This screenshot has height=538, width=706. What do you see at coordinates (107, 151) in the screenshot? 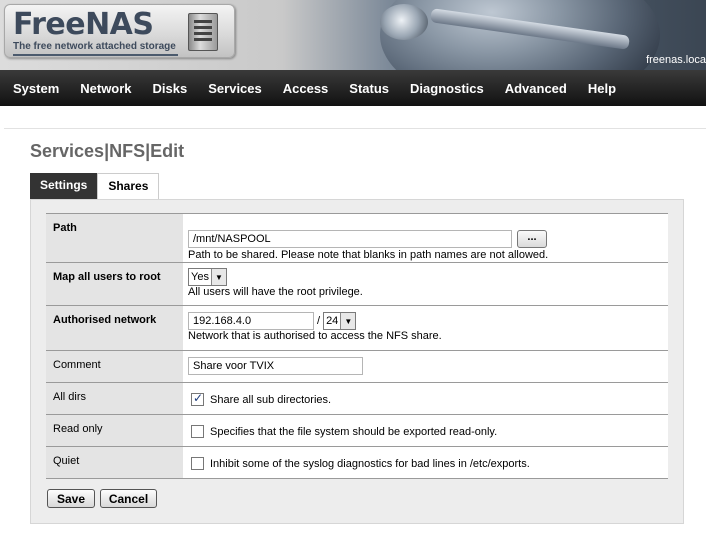
I see `page-title: Services|NFS|Edit` at bounding box center [107, 151].